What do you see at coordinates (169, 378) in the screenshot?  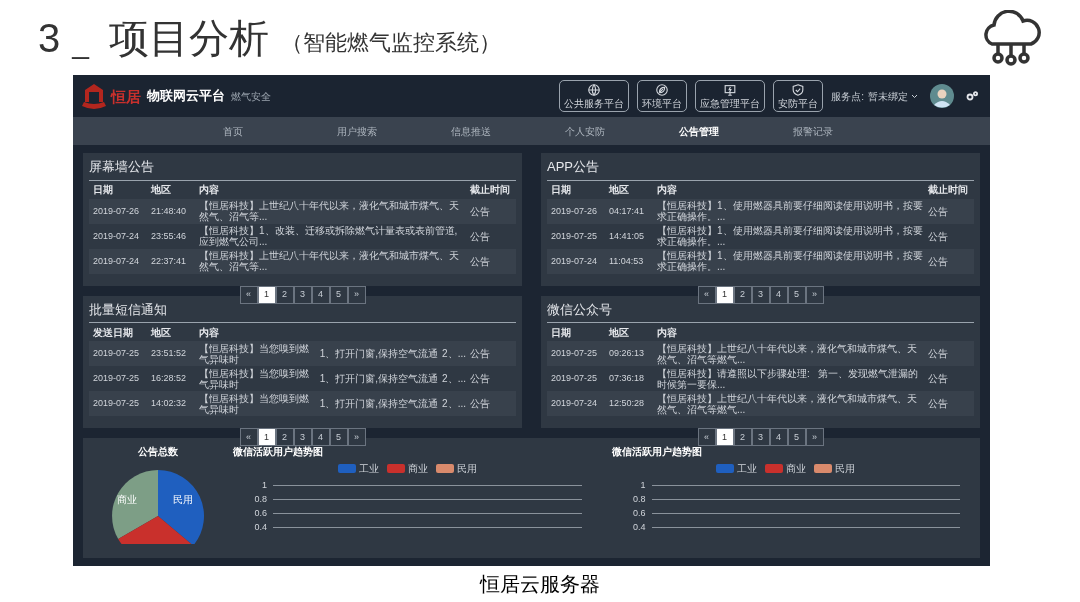 I see `table-cell-text: 16:28:52` at bounding box center [169, 378].